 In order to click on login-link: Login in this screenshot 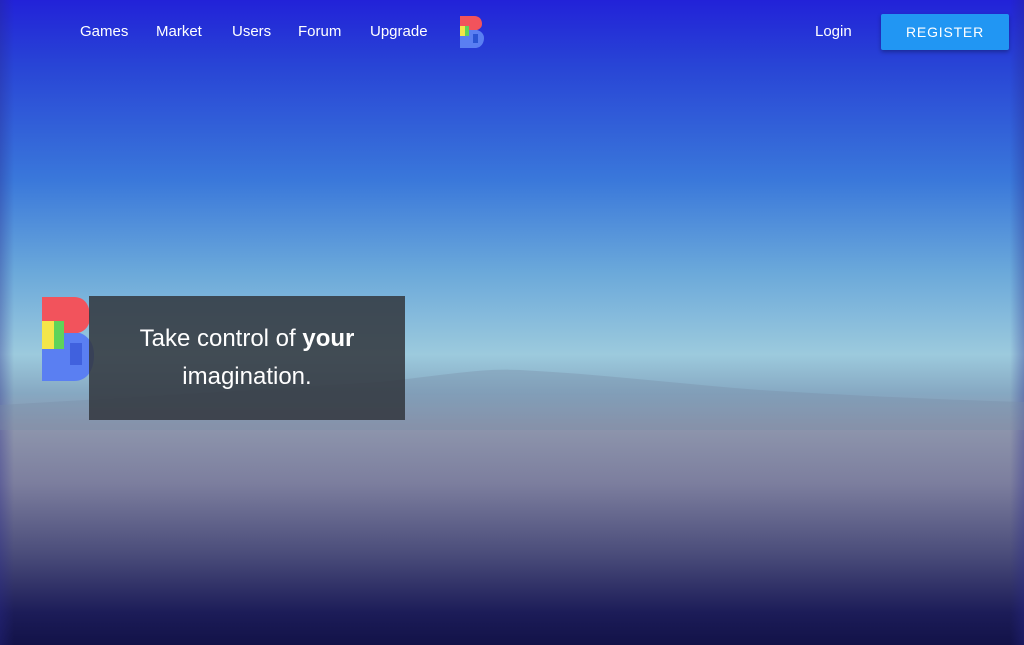, I will do `click(833, 32)`.